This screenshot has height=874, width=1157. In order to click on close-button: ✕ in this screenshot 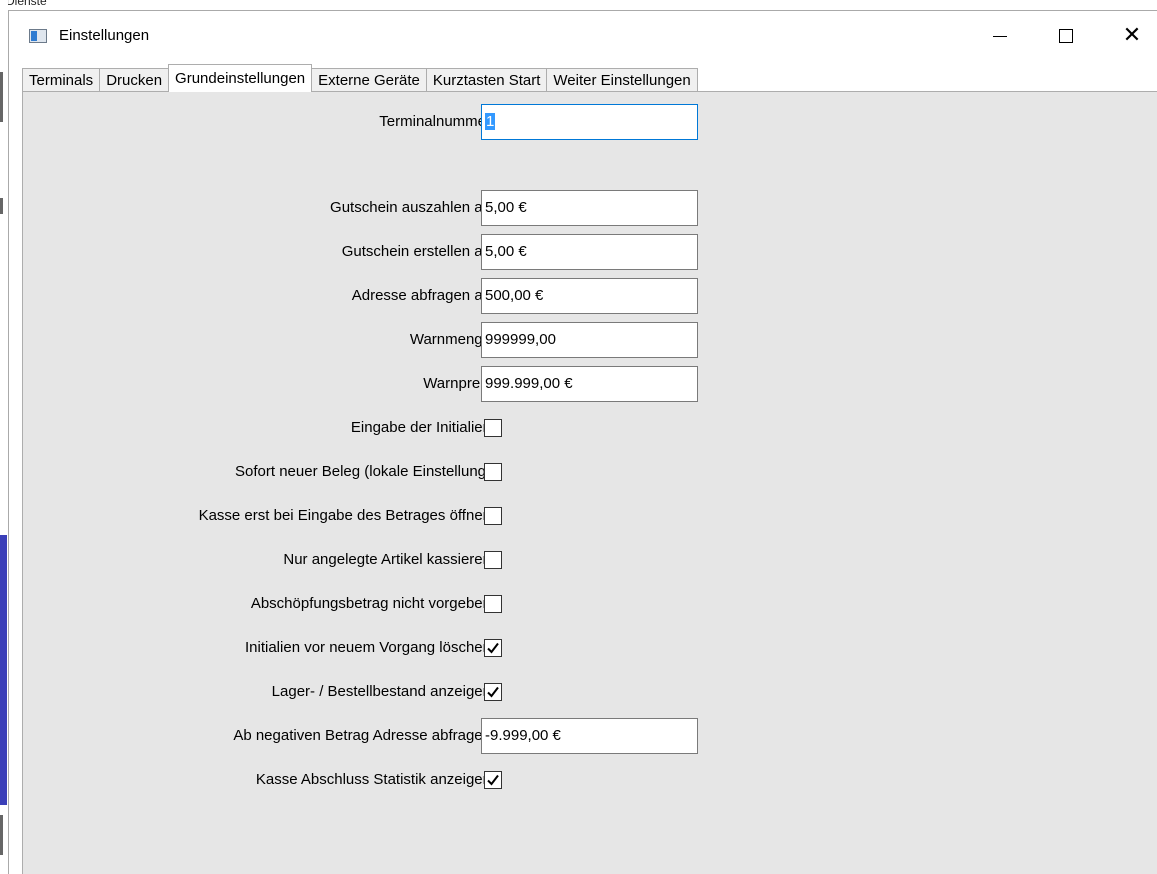, I will do `click(1132, 36)`.